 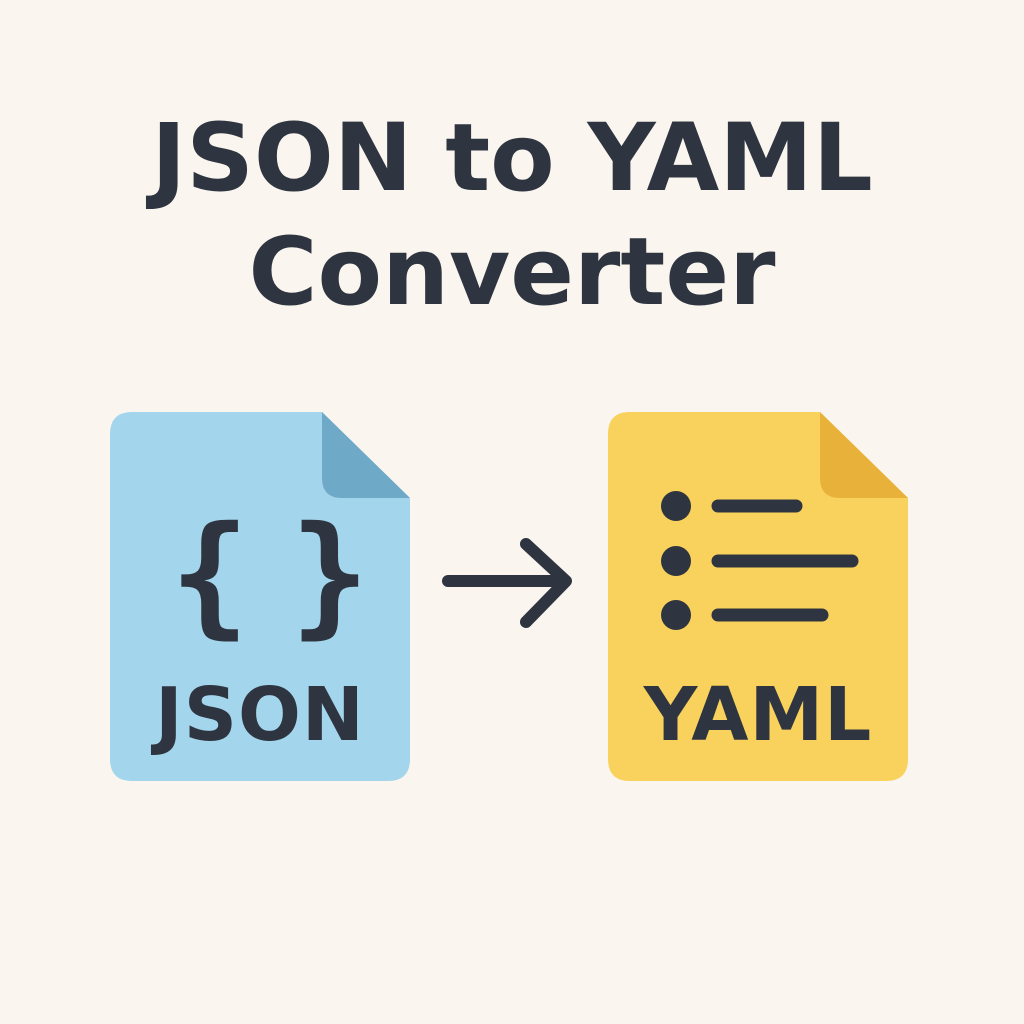 I want to click on yaml-label: YAML, so click(x=758, y=715).